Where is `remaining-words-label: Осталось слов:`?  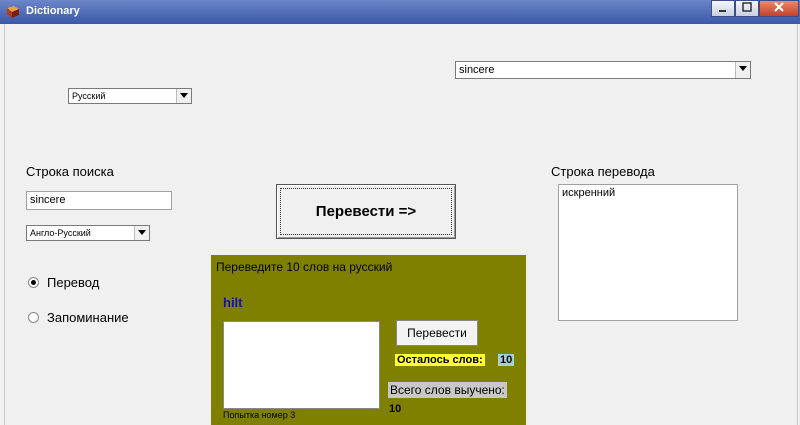 remaining-words-label: Осталось слов: is located at coordinates (440, 360).